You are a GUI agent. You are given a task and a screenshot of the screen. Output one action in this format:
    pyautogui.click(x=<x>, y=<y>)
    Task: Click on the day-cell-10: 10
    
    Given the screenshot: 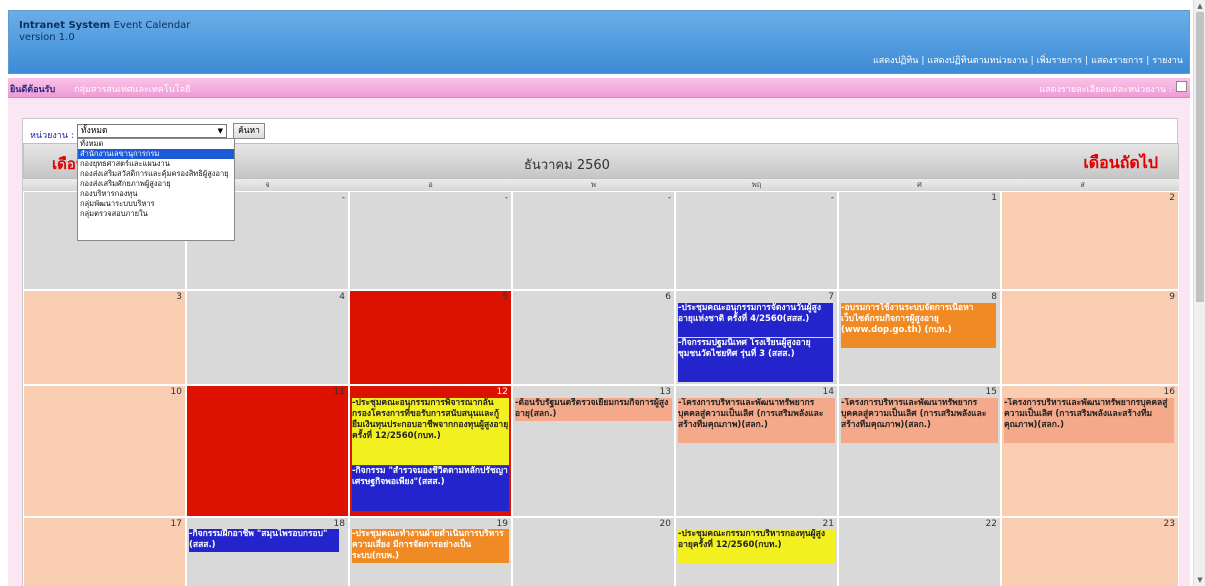 What is the action you would take?
    pyautogui.click(x=104, y=451)
    